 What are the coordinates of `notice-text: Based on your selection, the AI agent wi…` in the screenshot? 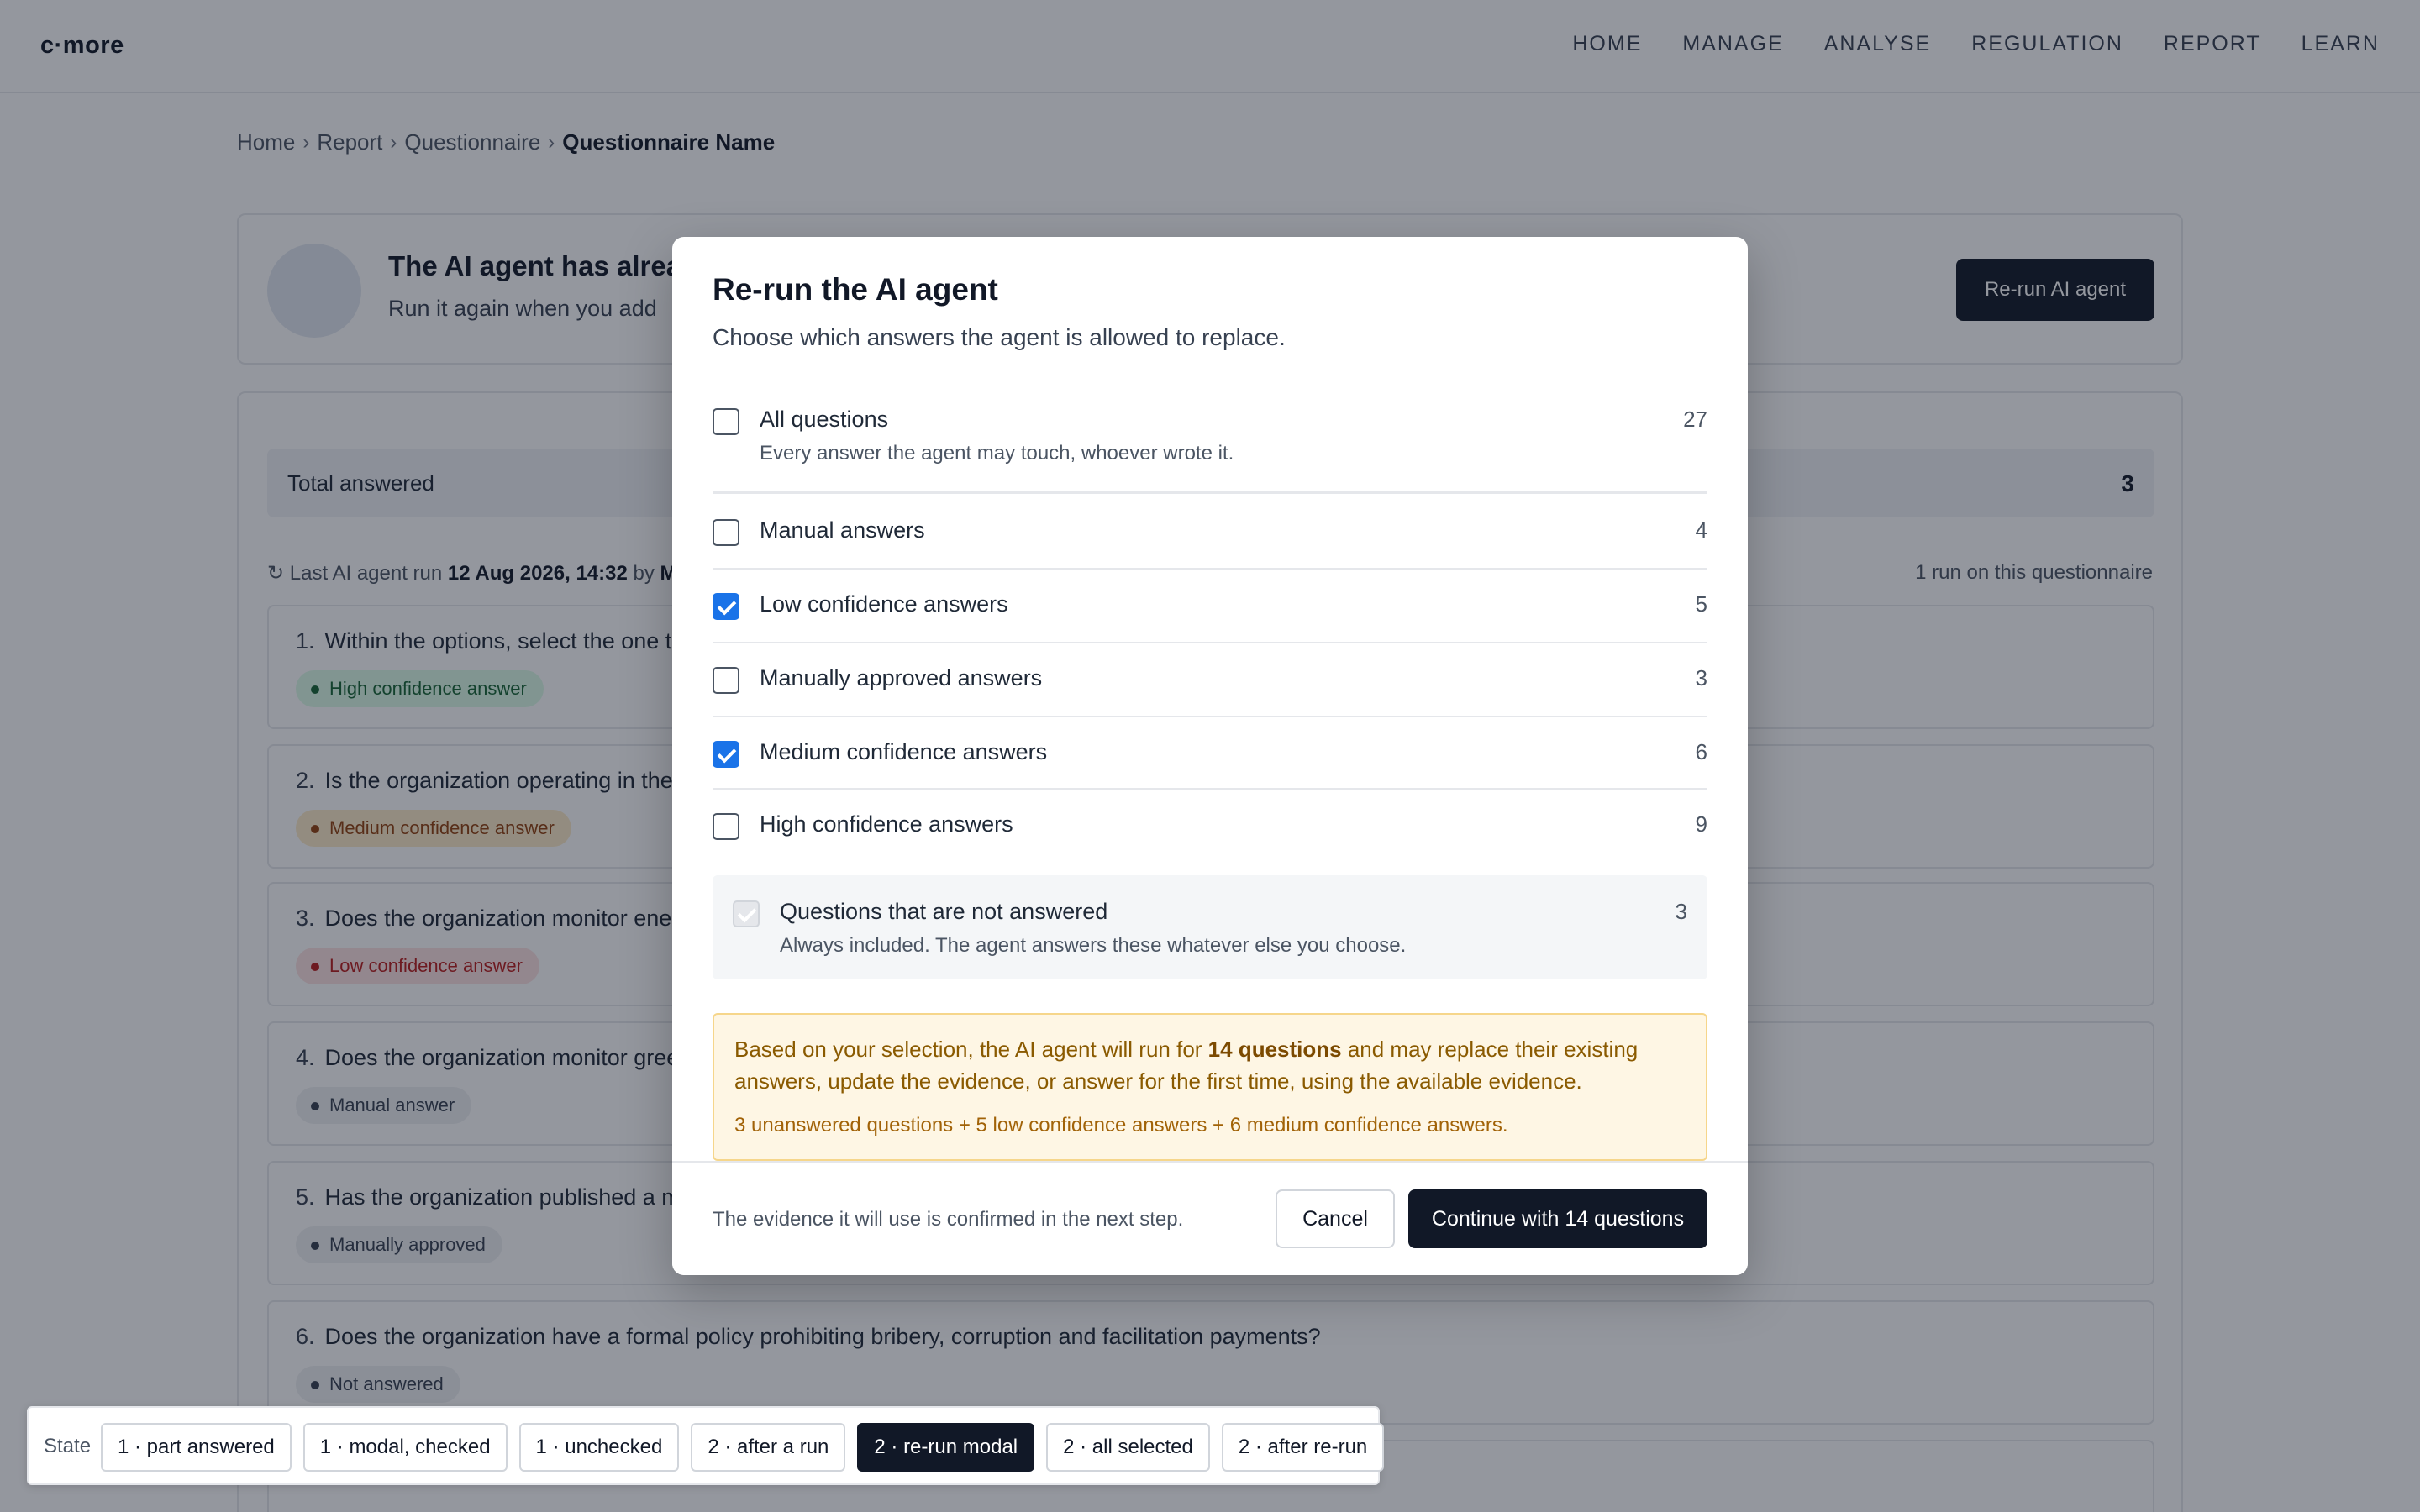 It's located at (1205, 1065).